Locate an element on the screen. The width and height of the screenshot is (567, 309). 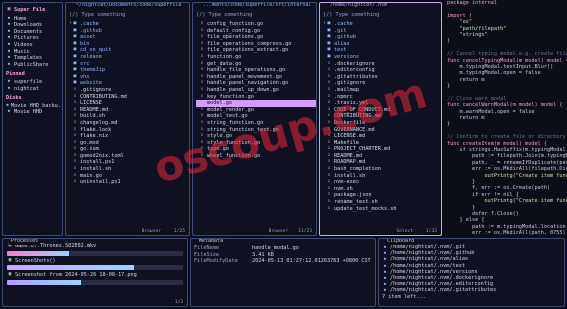
progress-bar is located at coordinates (95, 268).